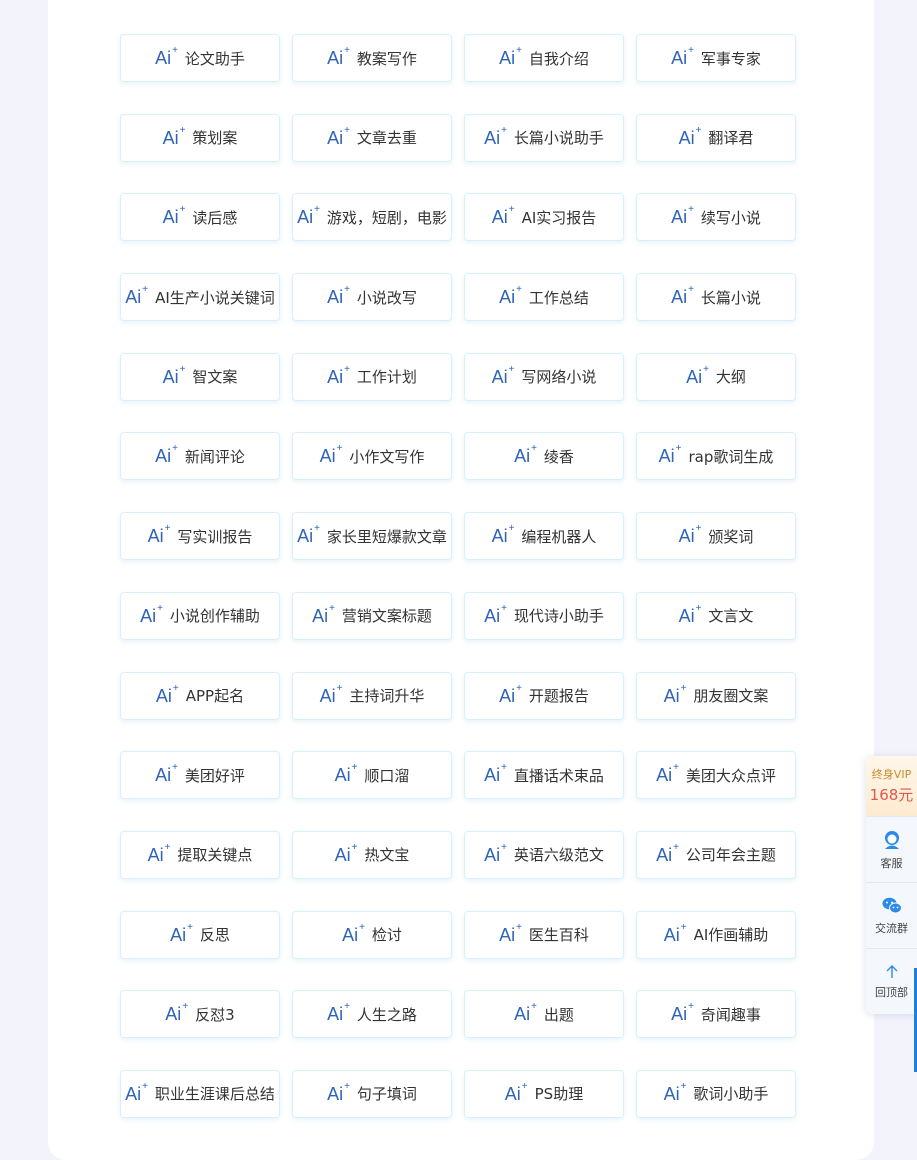  I want to click on tool-card: Ai + 小说改写, so click(372, 297).